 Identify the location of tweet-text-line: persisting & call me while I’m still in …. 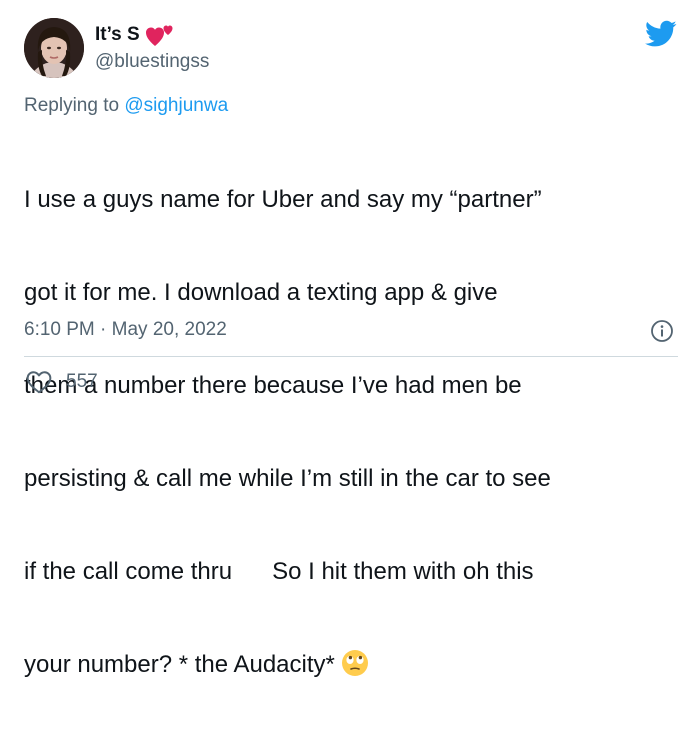
(287, 478).